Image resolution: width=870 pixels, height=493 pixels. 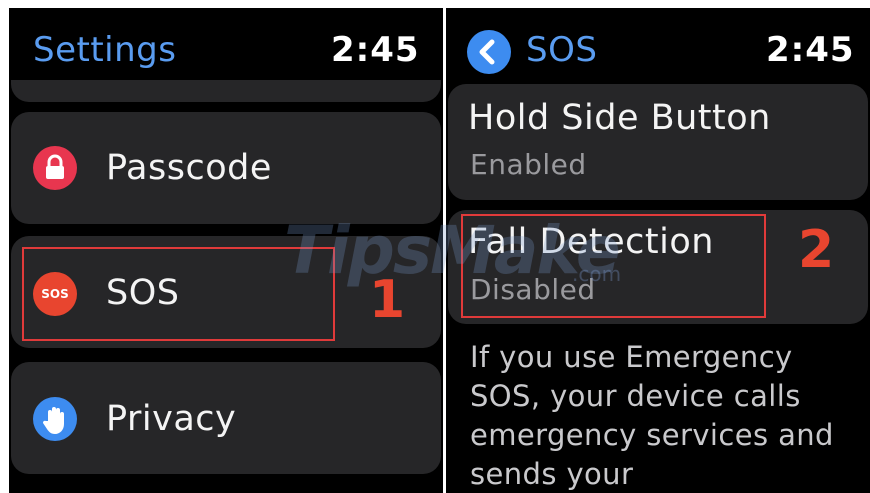 I want to click on settings-row-privacy: Privacy, so click(x=226, y=418).